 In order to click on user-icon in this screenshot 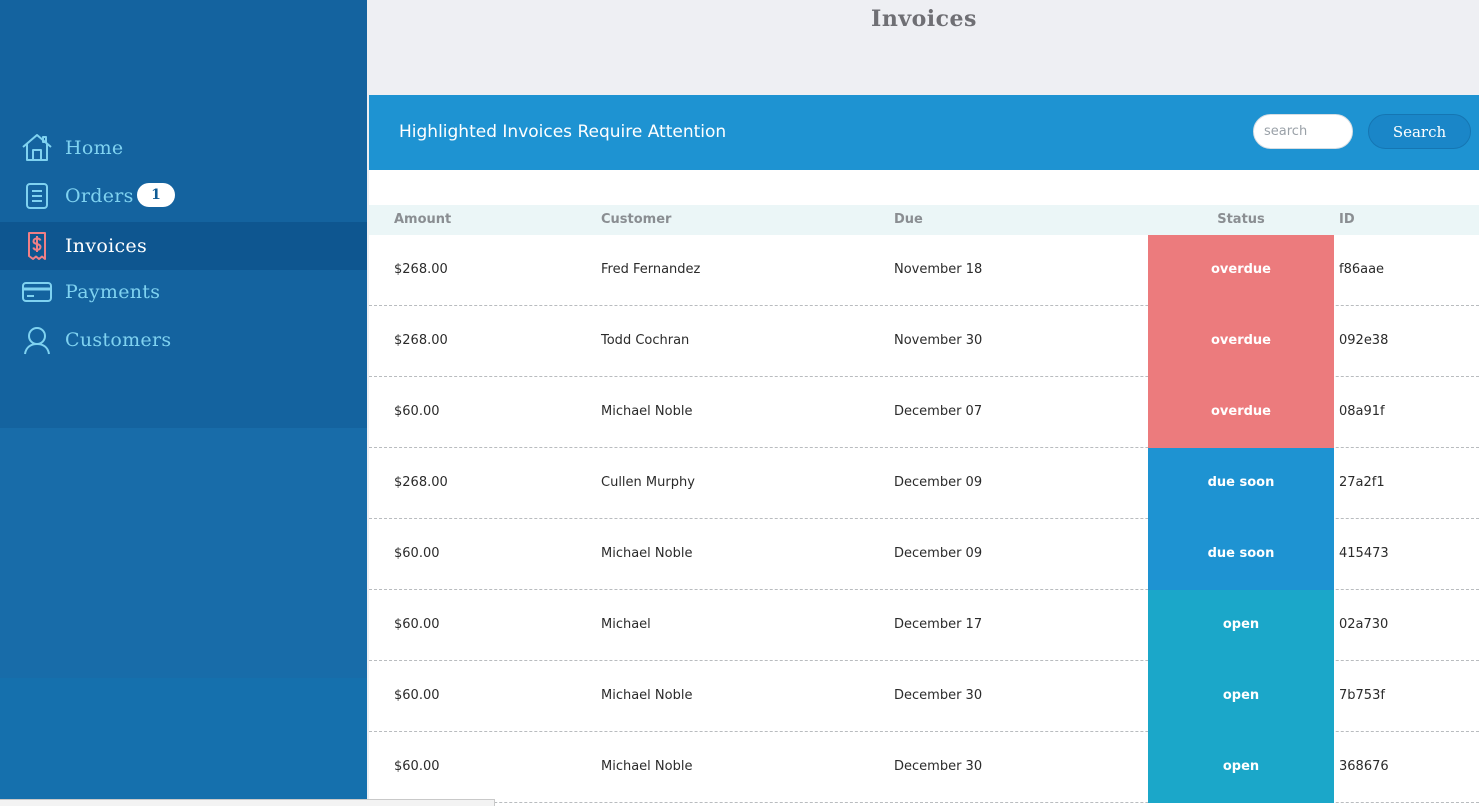, I will do `click(37, 340)`.